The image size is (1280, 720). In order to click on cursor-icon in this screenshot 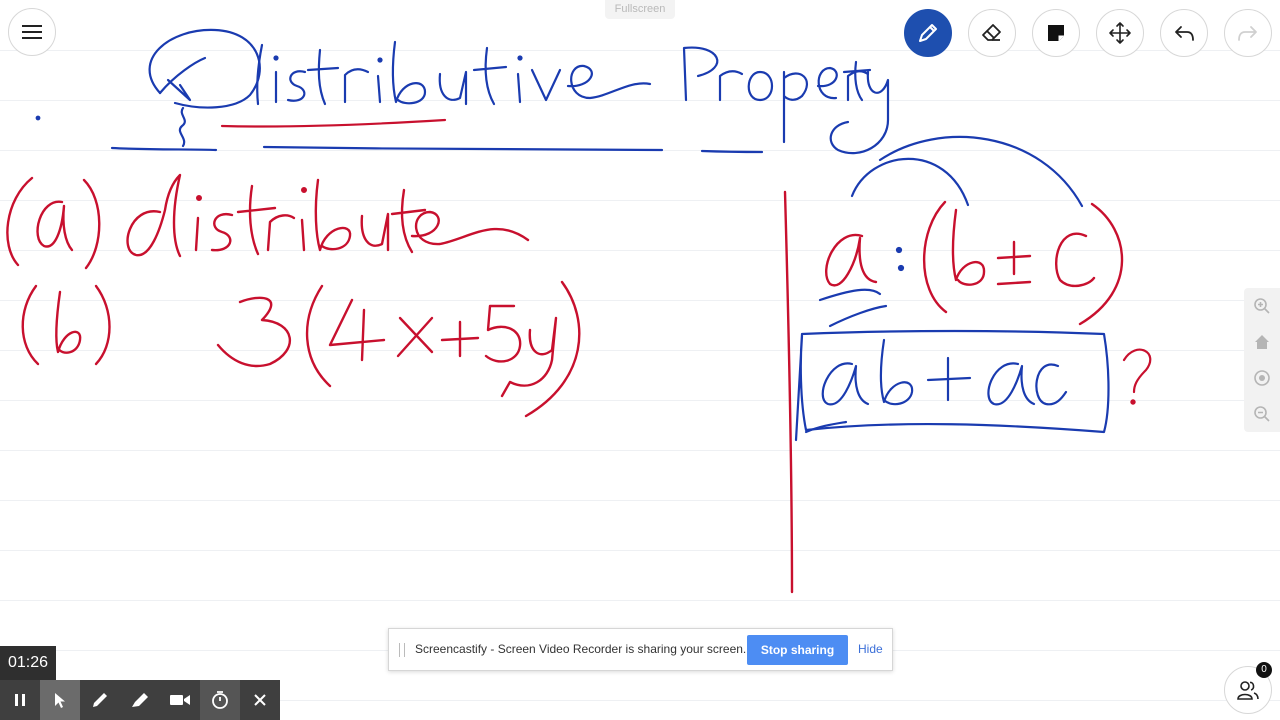, I will do `click(60, 700)`.